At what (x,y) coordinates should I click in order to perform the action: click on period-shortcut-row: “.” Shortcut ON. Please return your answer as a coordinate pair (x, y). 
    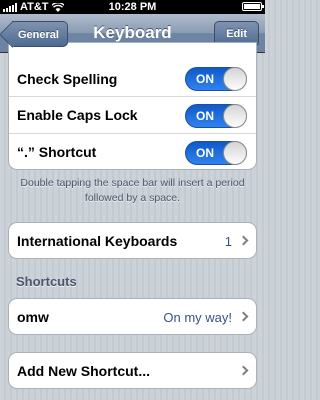
    Looking at the image, I should click on (132, 151).